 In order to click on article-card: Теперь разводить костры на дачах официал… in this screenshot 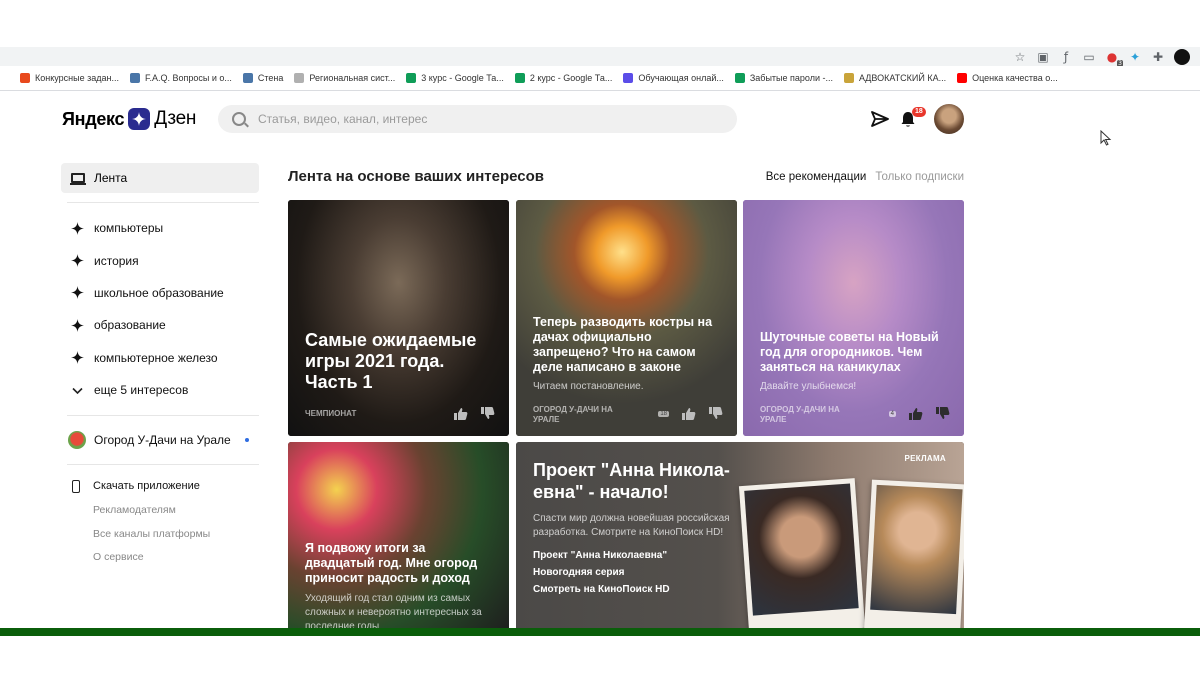, I will do `click(626, 318)`.